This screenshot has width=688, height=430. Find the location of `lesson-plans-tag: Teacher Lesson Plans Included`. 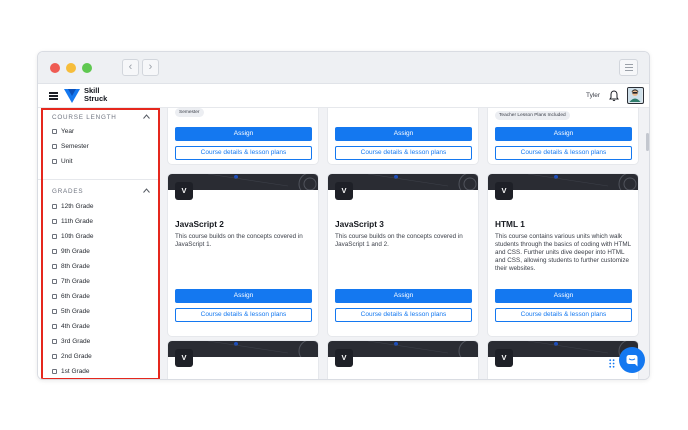

lesson-plans-tag: Teacher Lesson Plans Included is located at coordinates (532, 115).